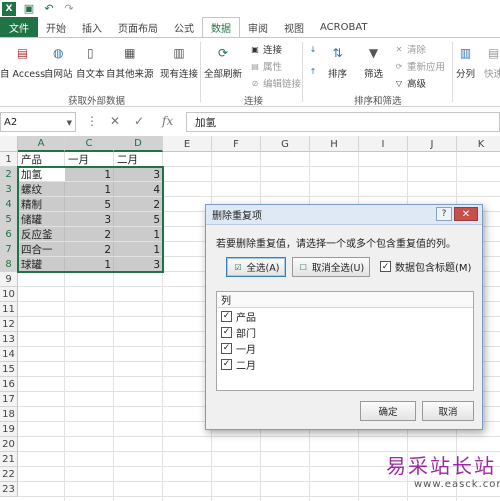 The height and width of the screenshot is (501, 500). What do you see at coordinates (334, 144) in the screenshot?
I see `column-header: H` at bounding box center [334, 144].